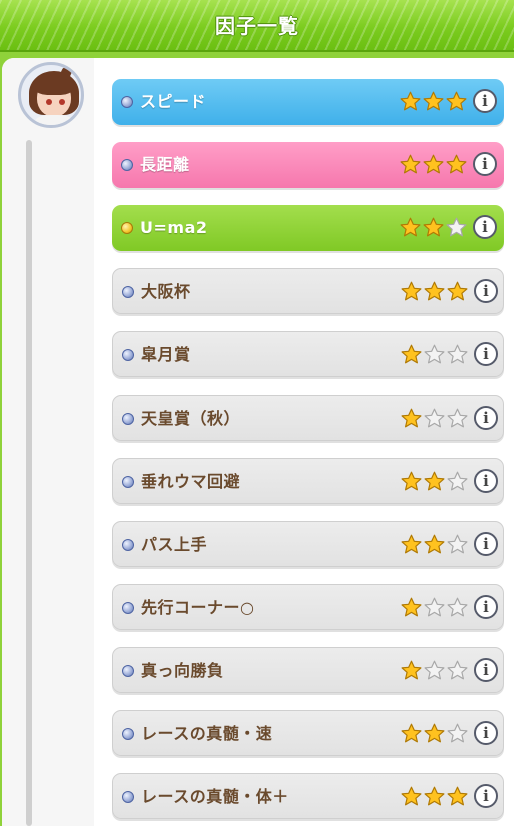 The height and width of the screenshot is (826, 514). I want to click on factor-row: 先行コーナー○ i, so click(308, 607).